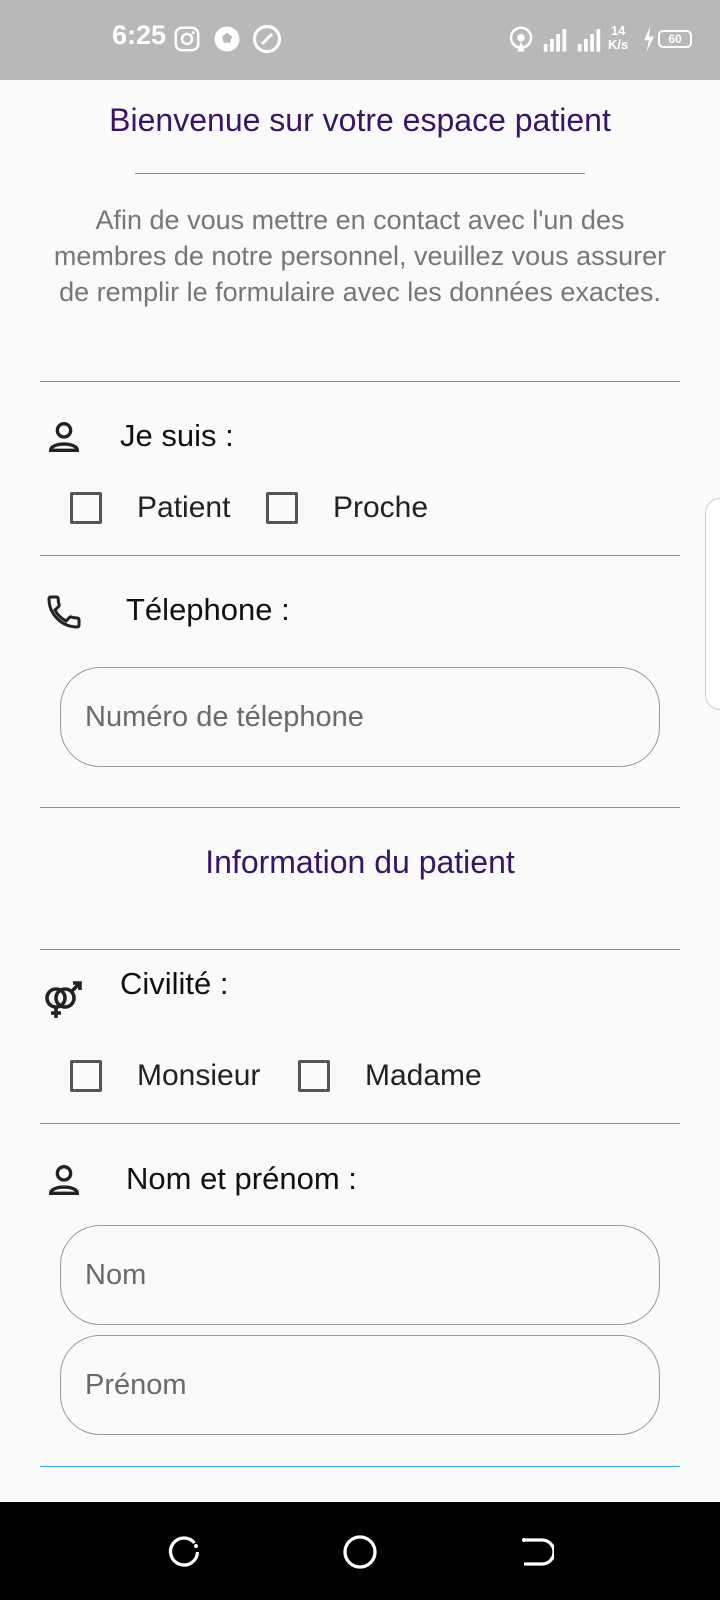  Describe the element at coordinates (555, 40) in the screenshot. I see `signal-4g-icon` at that location.